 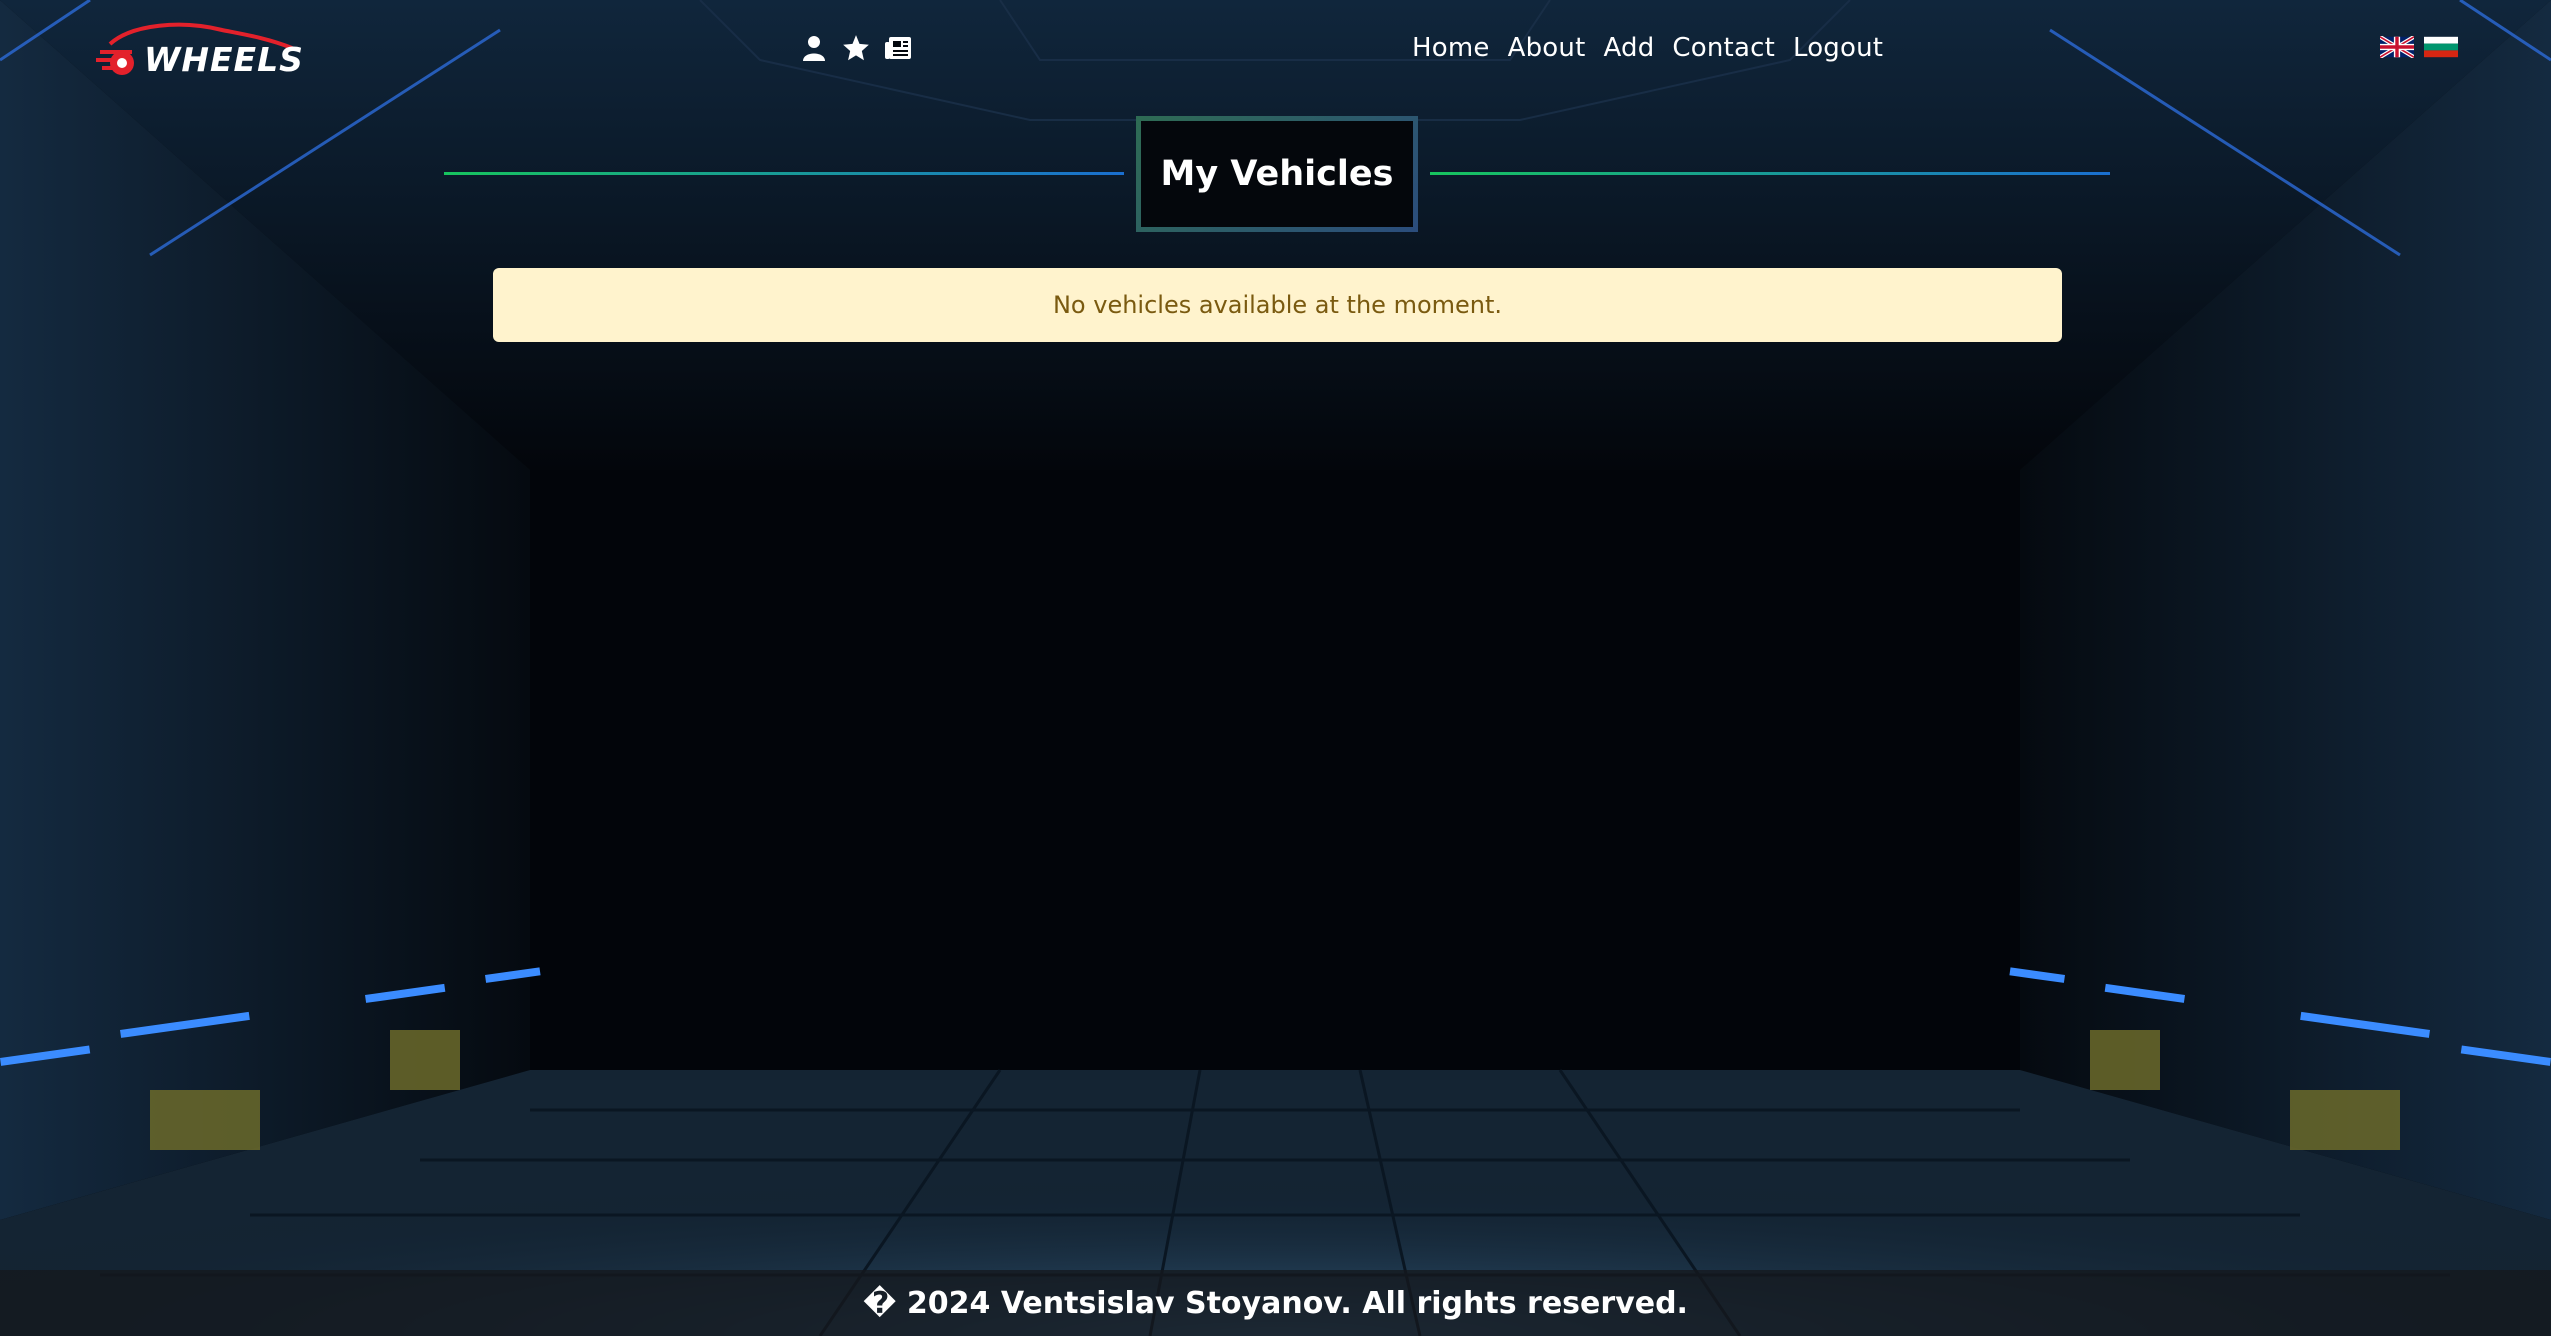 I want to click on newspaper-icon, so click(x=898, y=48).